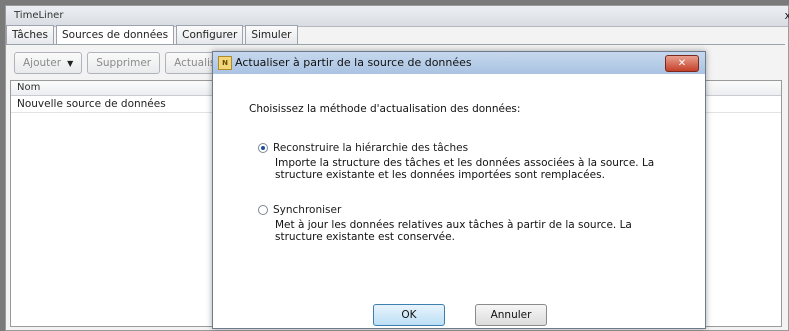  I want to click on panel-title: TimeLiner, so click(397, 16).